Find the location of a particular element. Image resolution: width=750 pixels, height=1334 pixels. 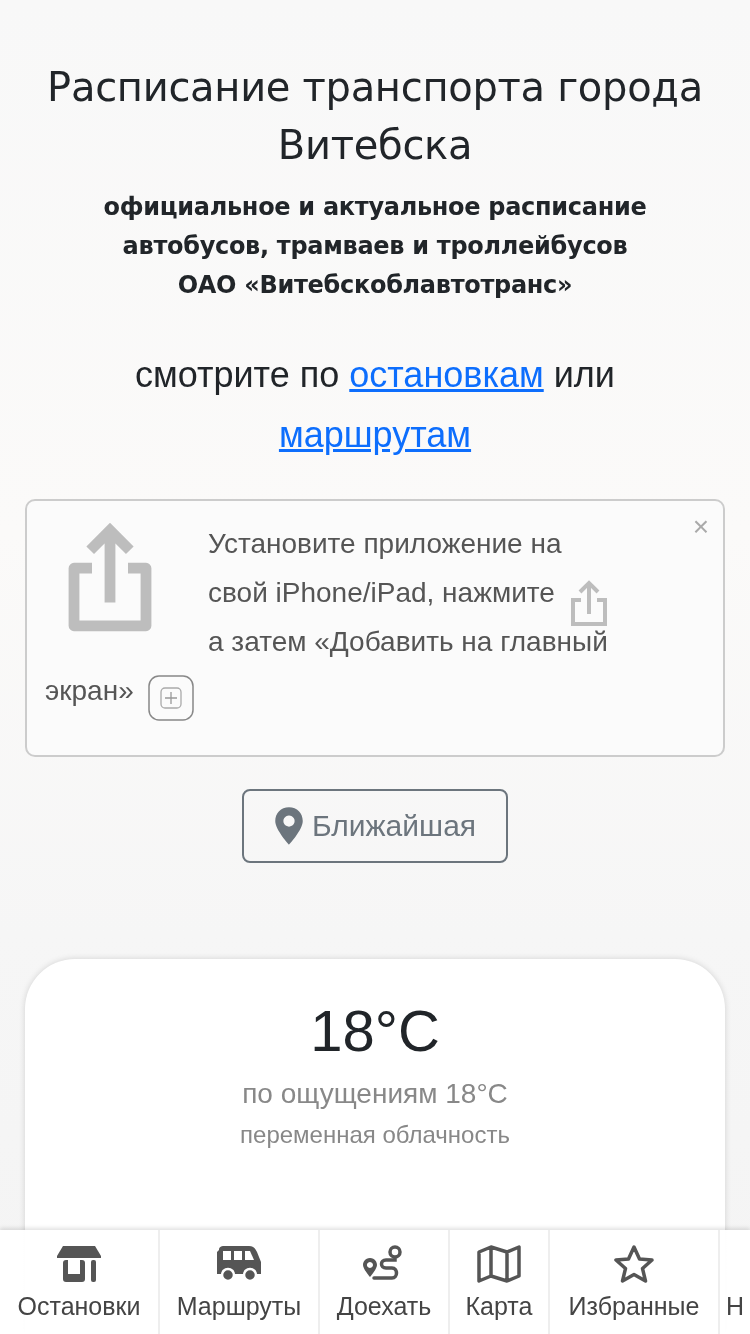

nav-item: Остановки is located at coordinates (80, 1282).